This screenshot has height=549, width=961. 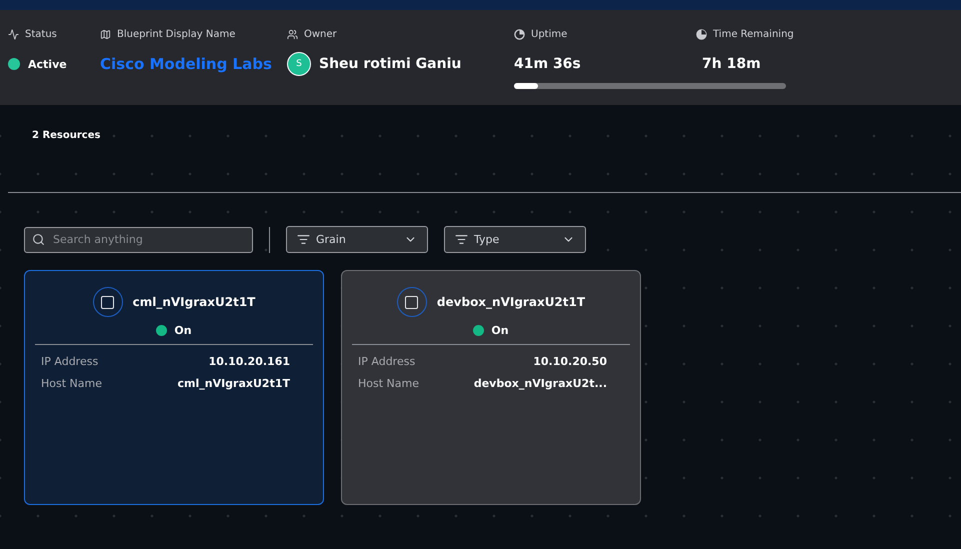 What do you see at coordinates (292, 34) in the screenshot?
I see `users-icon` at bounding box center [292, 34].